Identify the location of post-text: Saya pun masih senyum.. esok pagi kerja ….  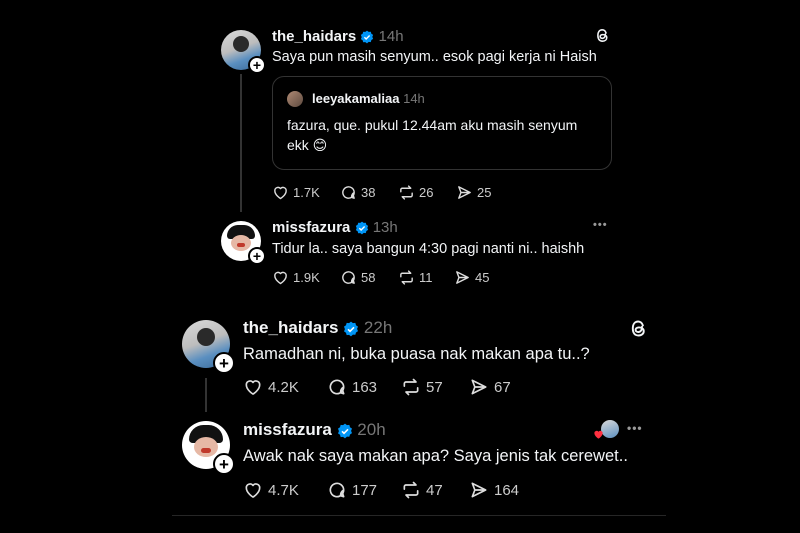
(434, 57).